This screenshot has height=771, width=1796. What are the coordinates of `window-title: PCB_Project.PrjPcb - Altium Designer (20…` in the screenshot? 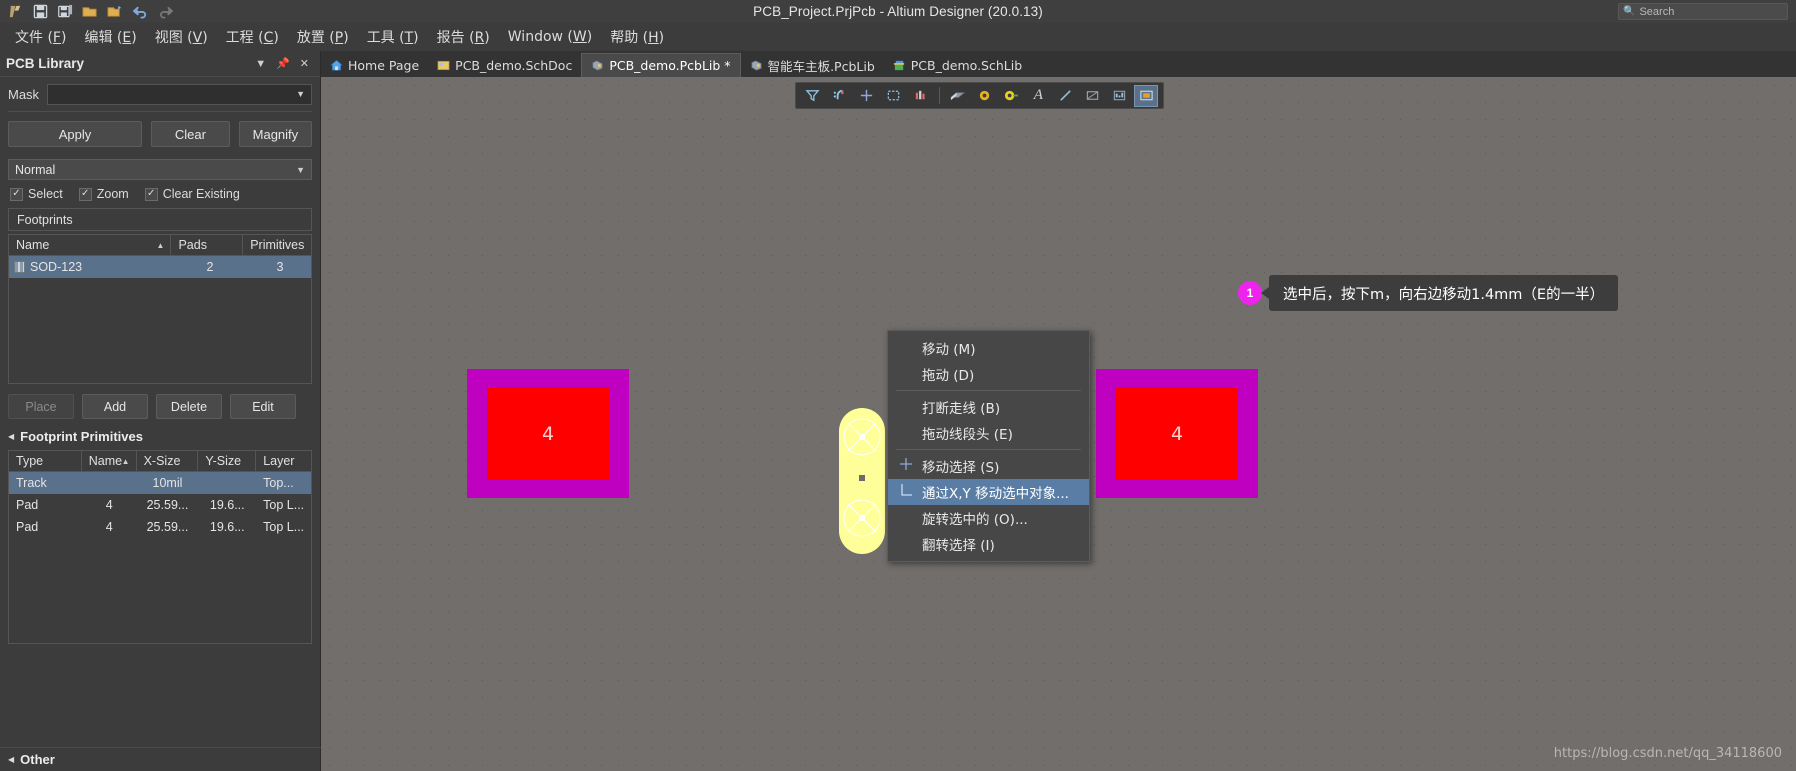 It's located at (898, 11).